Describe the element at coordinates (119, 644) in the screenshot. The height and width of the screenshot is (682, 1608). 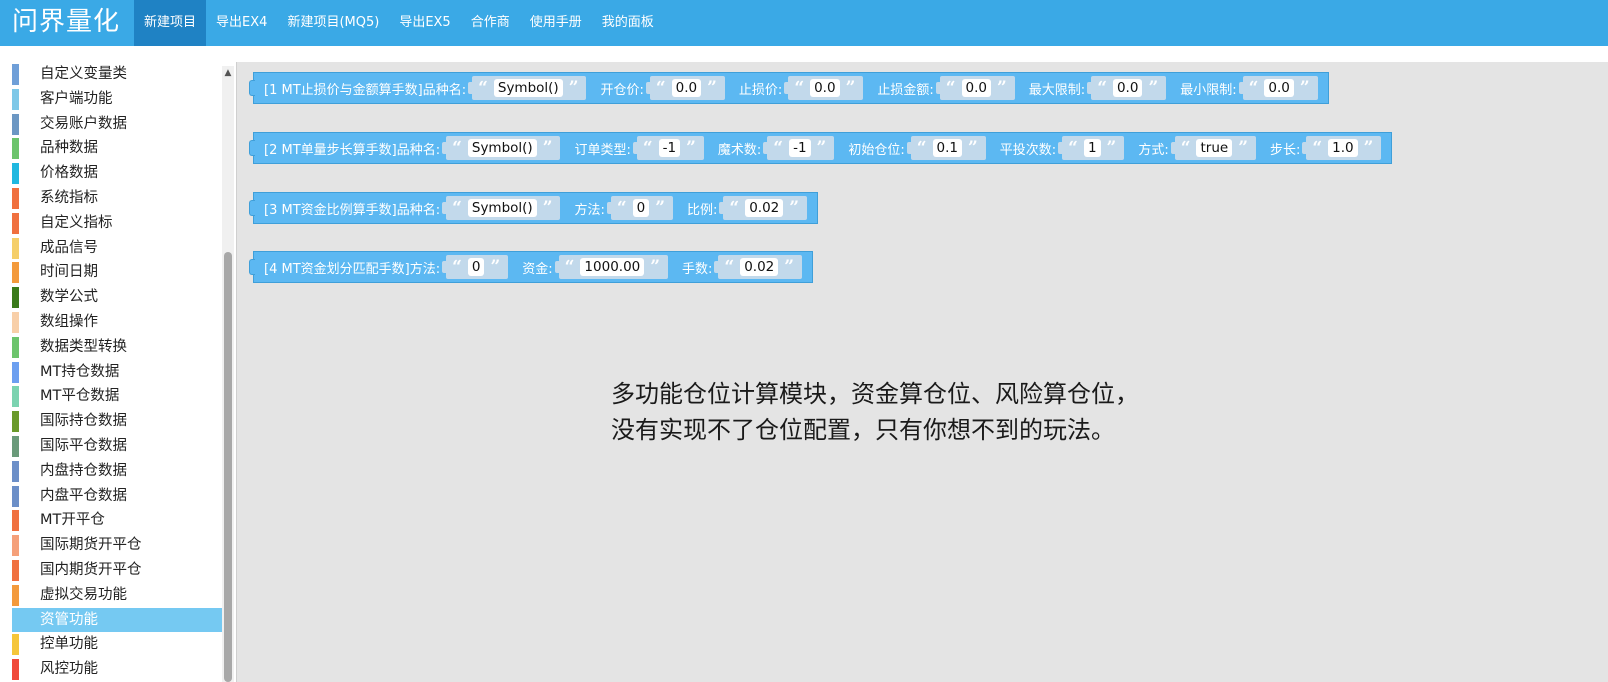
I see `sidebar-item-23: 控单功能` at that location.